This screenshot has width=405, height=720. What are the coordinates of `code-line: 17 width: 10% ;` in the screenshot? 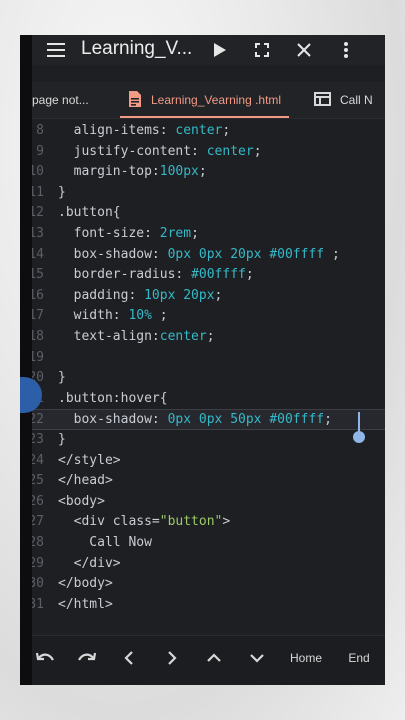 It's located at (202, 316).